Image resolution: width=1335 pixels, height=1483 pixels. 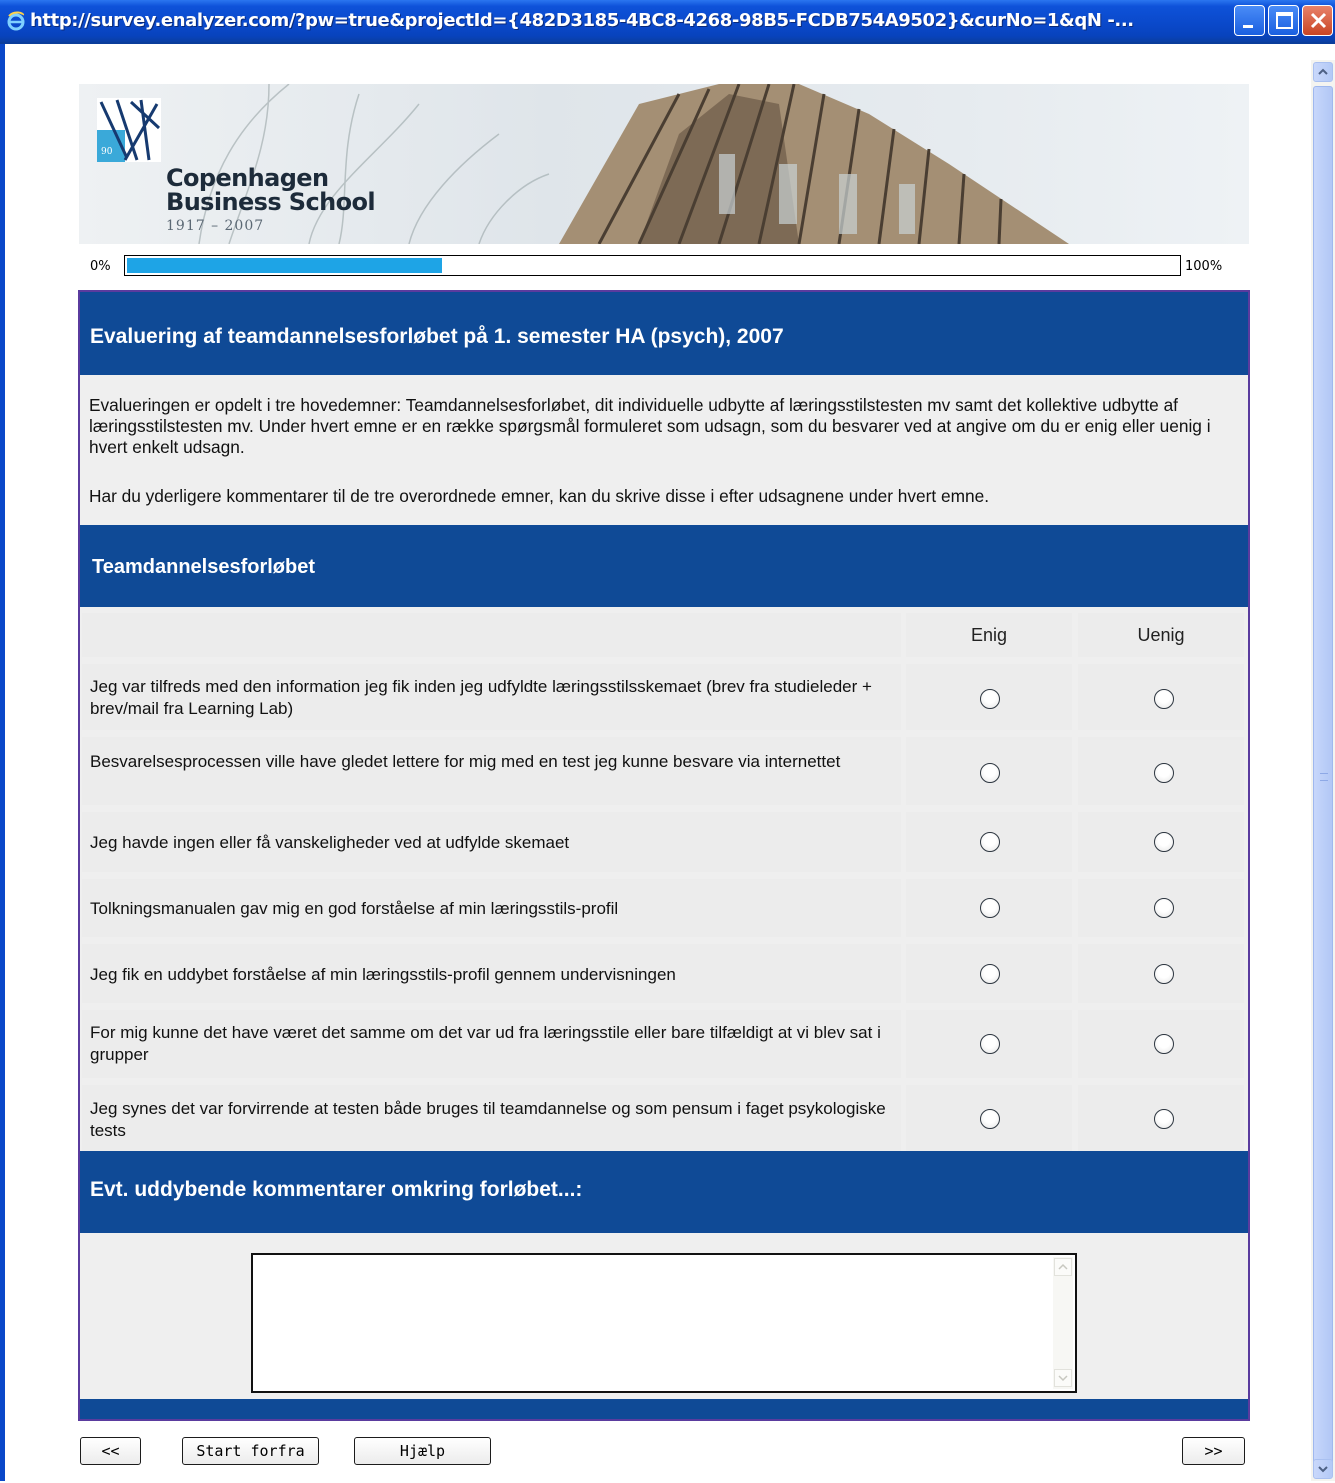 I want to click on progress-min-label: 0%, so click(x=100, y=266).